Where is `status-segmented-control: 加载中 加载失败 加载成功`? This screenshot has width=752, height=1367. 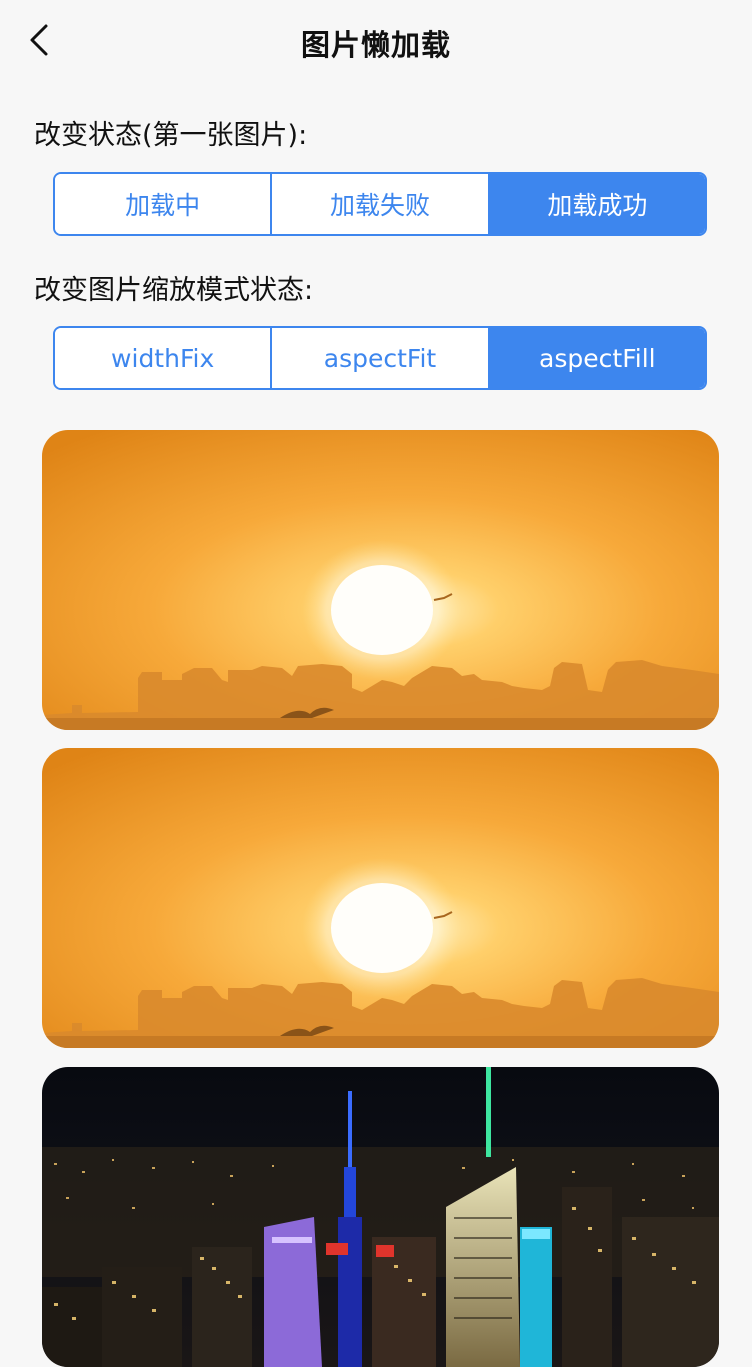 status-segmented-control: 加载中 加载失败 加载成功 is located at coordinates (380, 204).